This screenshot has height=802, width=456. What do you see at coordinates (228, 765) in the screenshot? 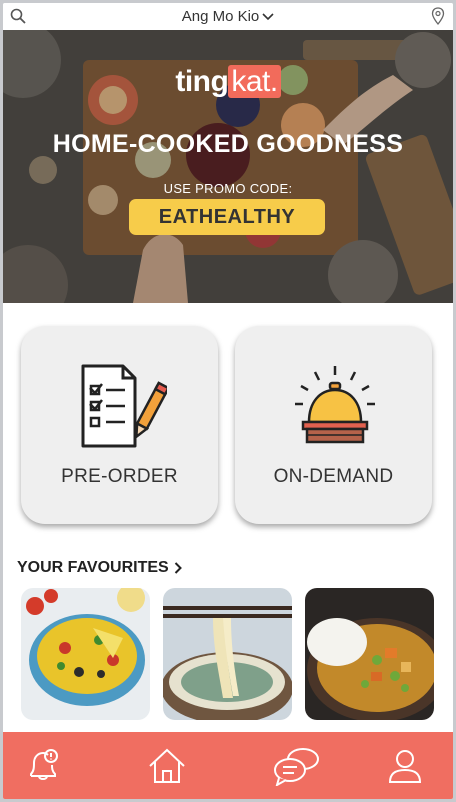
I see `bottom-navigation` at bounding box center [228, 765].